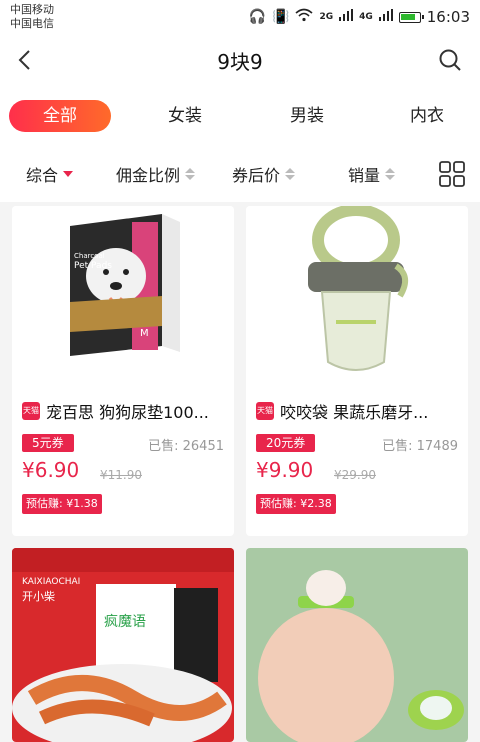  What do you see at coordinates (240, 17) in the screenshot?
I see `status-bar: 中国移动 中国电信 🎧 📳 2G 4G 16:03` at bounding box center [240, 17].